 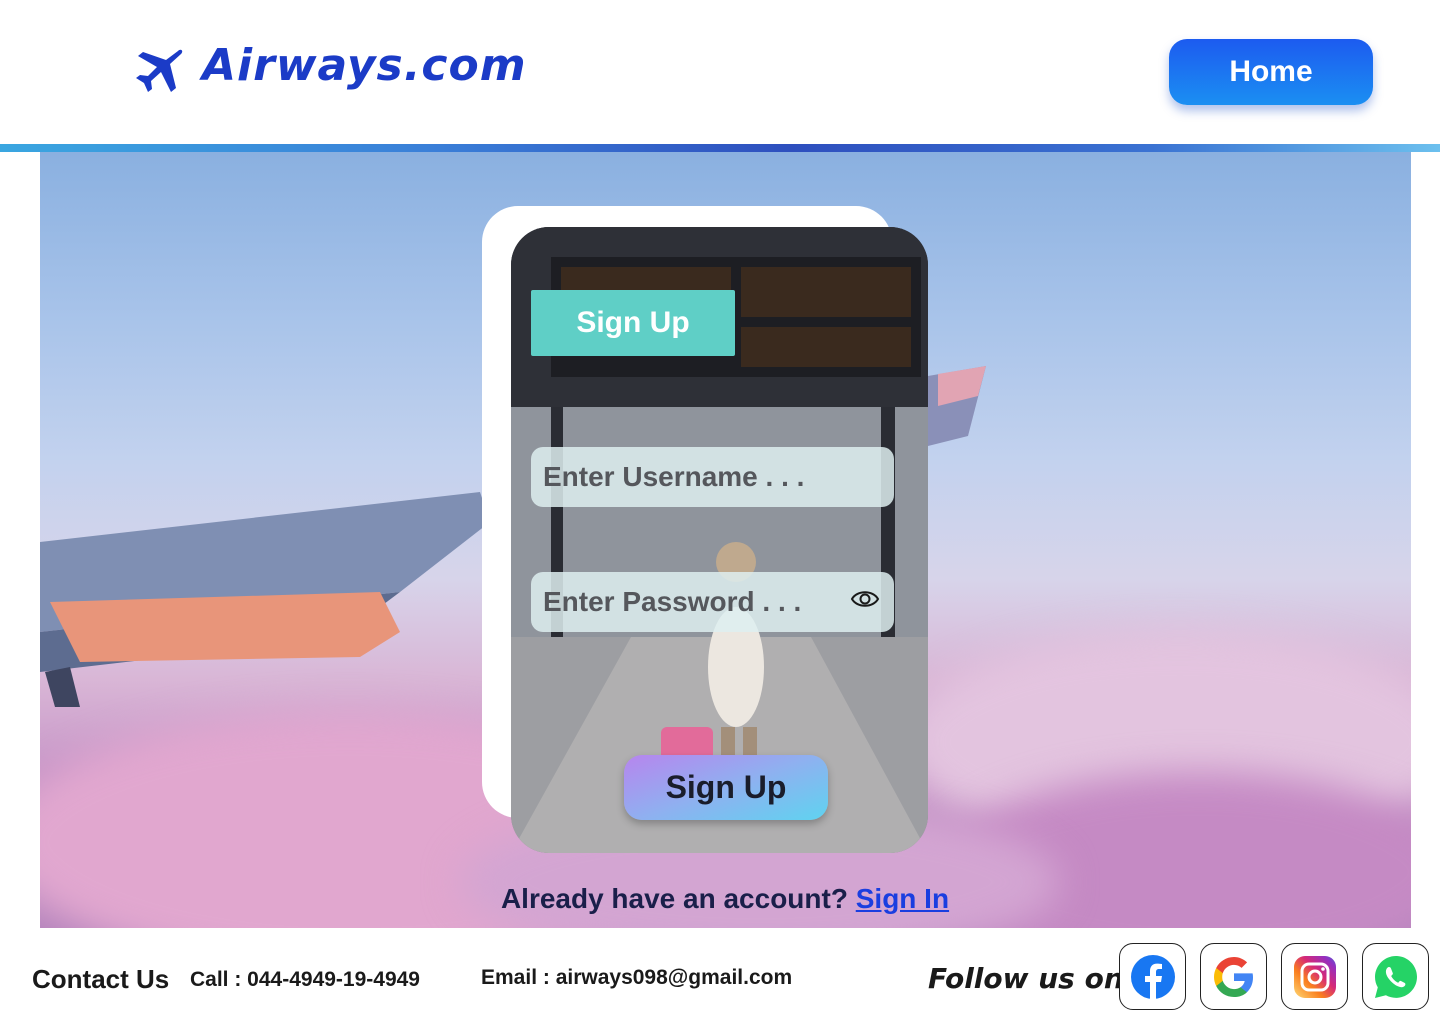 What do you see at coordinates (633, 323) in the screenshot?
I see `signup-tab-button: Sign Up` at bounding box center [633, 323].